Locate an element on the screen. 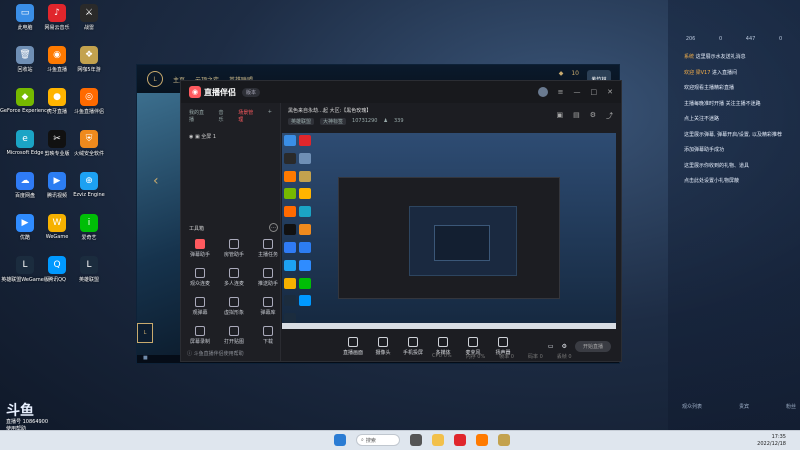 Image resolution: width=800 pixels, height=450 pixels. desktop-icon: ☁ 百度网盘 is located at coordinates (25, 185).